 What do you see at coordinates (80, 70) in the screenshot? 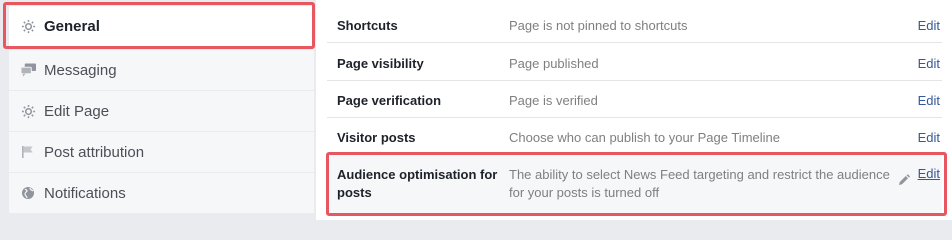
I see `sidebar-item-label: Messaging` at bounding box center [80, 70].